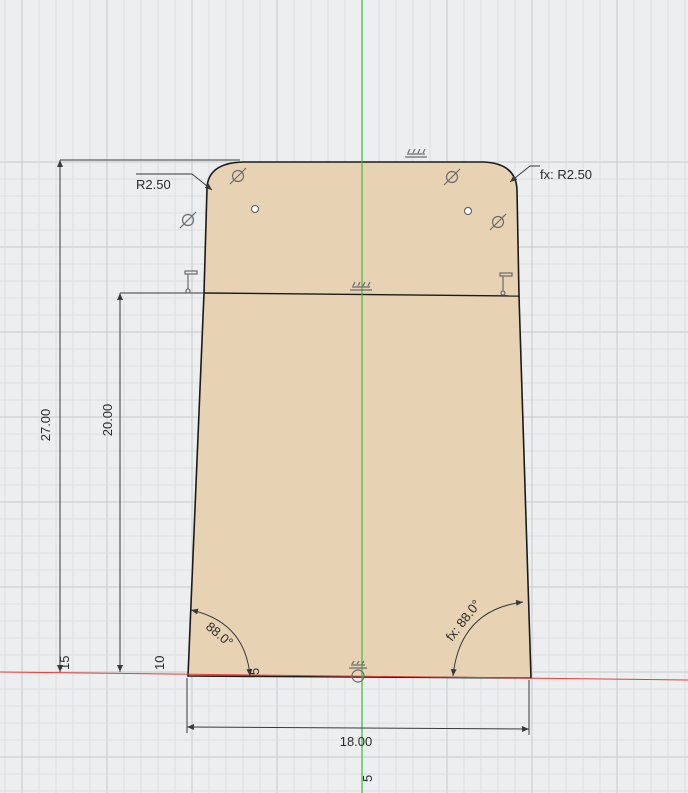 The image size is (688, 793). I want to click on dimension-total-height-label: 27.00, so click(45, 425).